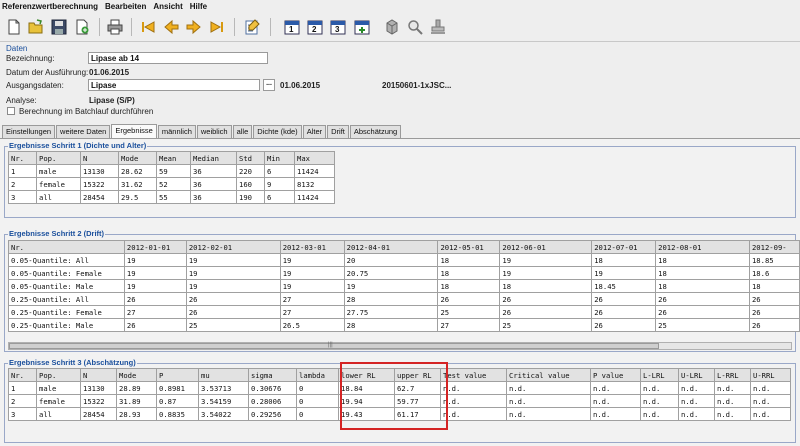 The image size is (800, 446). What do you see at coordinates (137, 197) in the screenshot?
I see `step1-cell: 29.5` at bounding box center [137, 197].